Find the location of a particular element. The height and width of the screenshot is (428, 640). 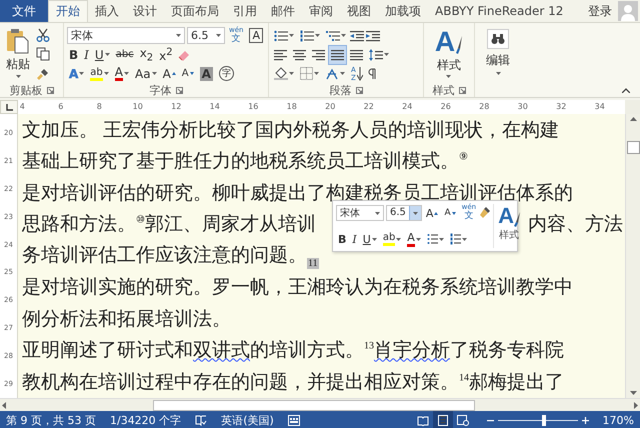

paste-button: 粘贴 is located at coordinates (18, 54).